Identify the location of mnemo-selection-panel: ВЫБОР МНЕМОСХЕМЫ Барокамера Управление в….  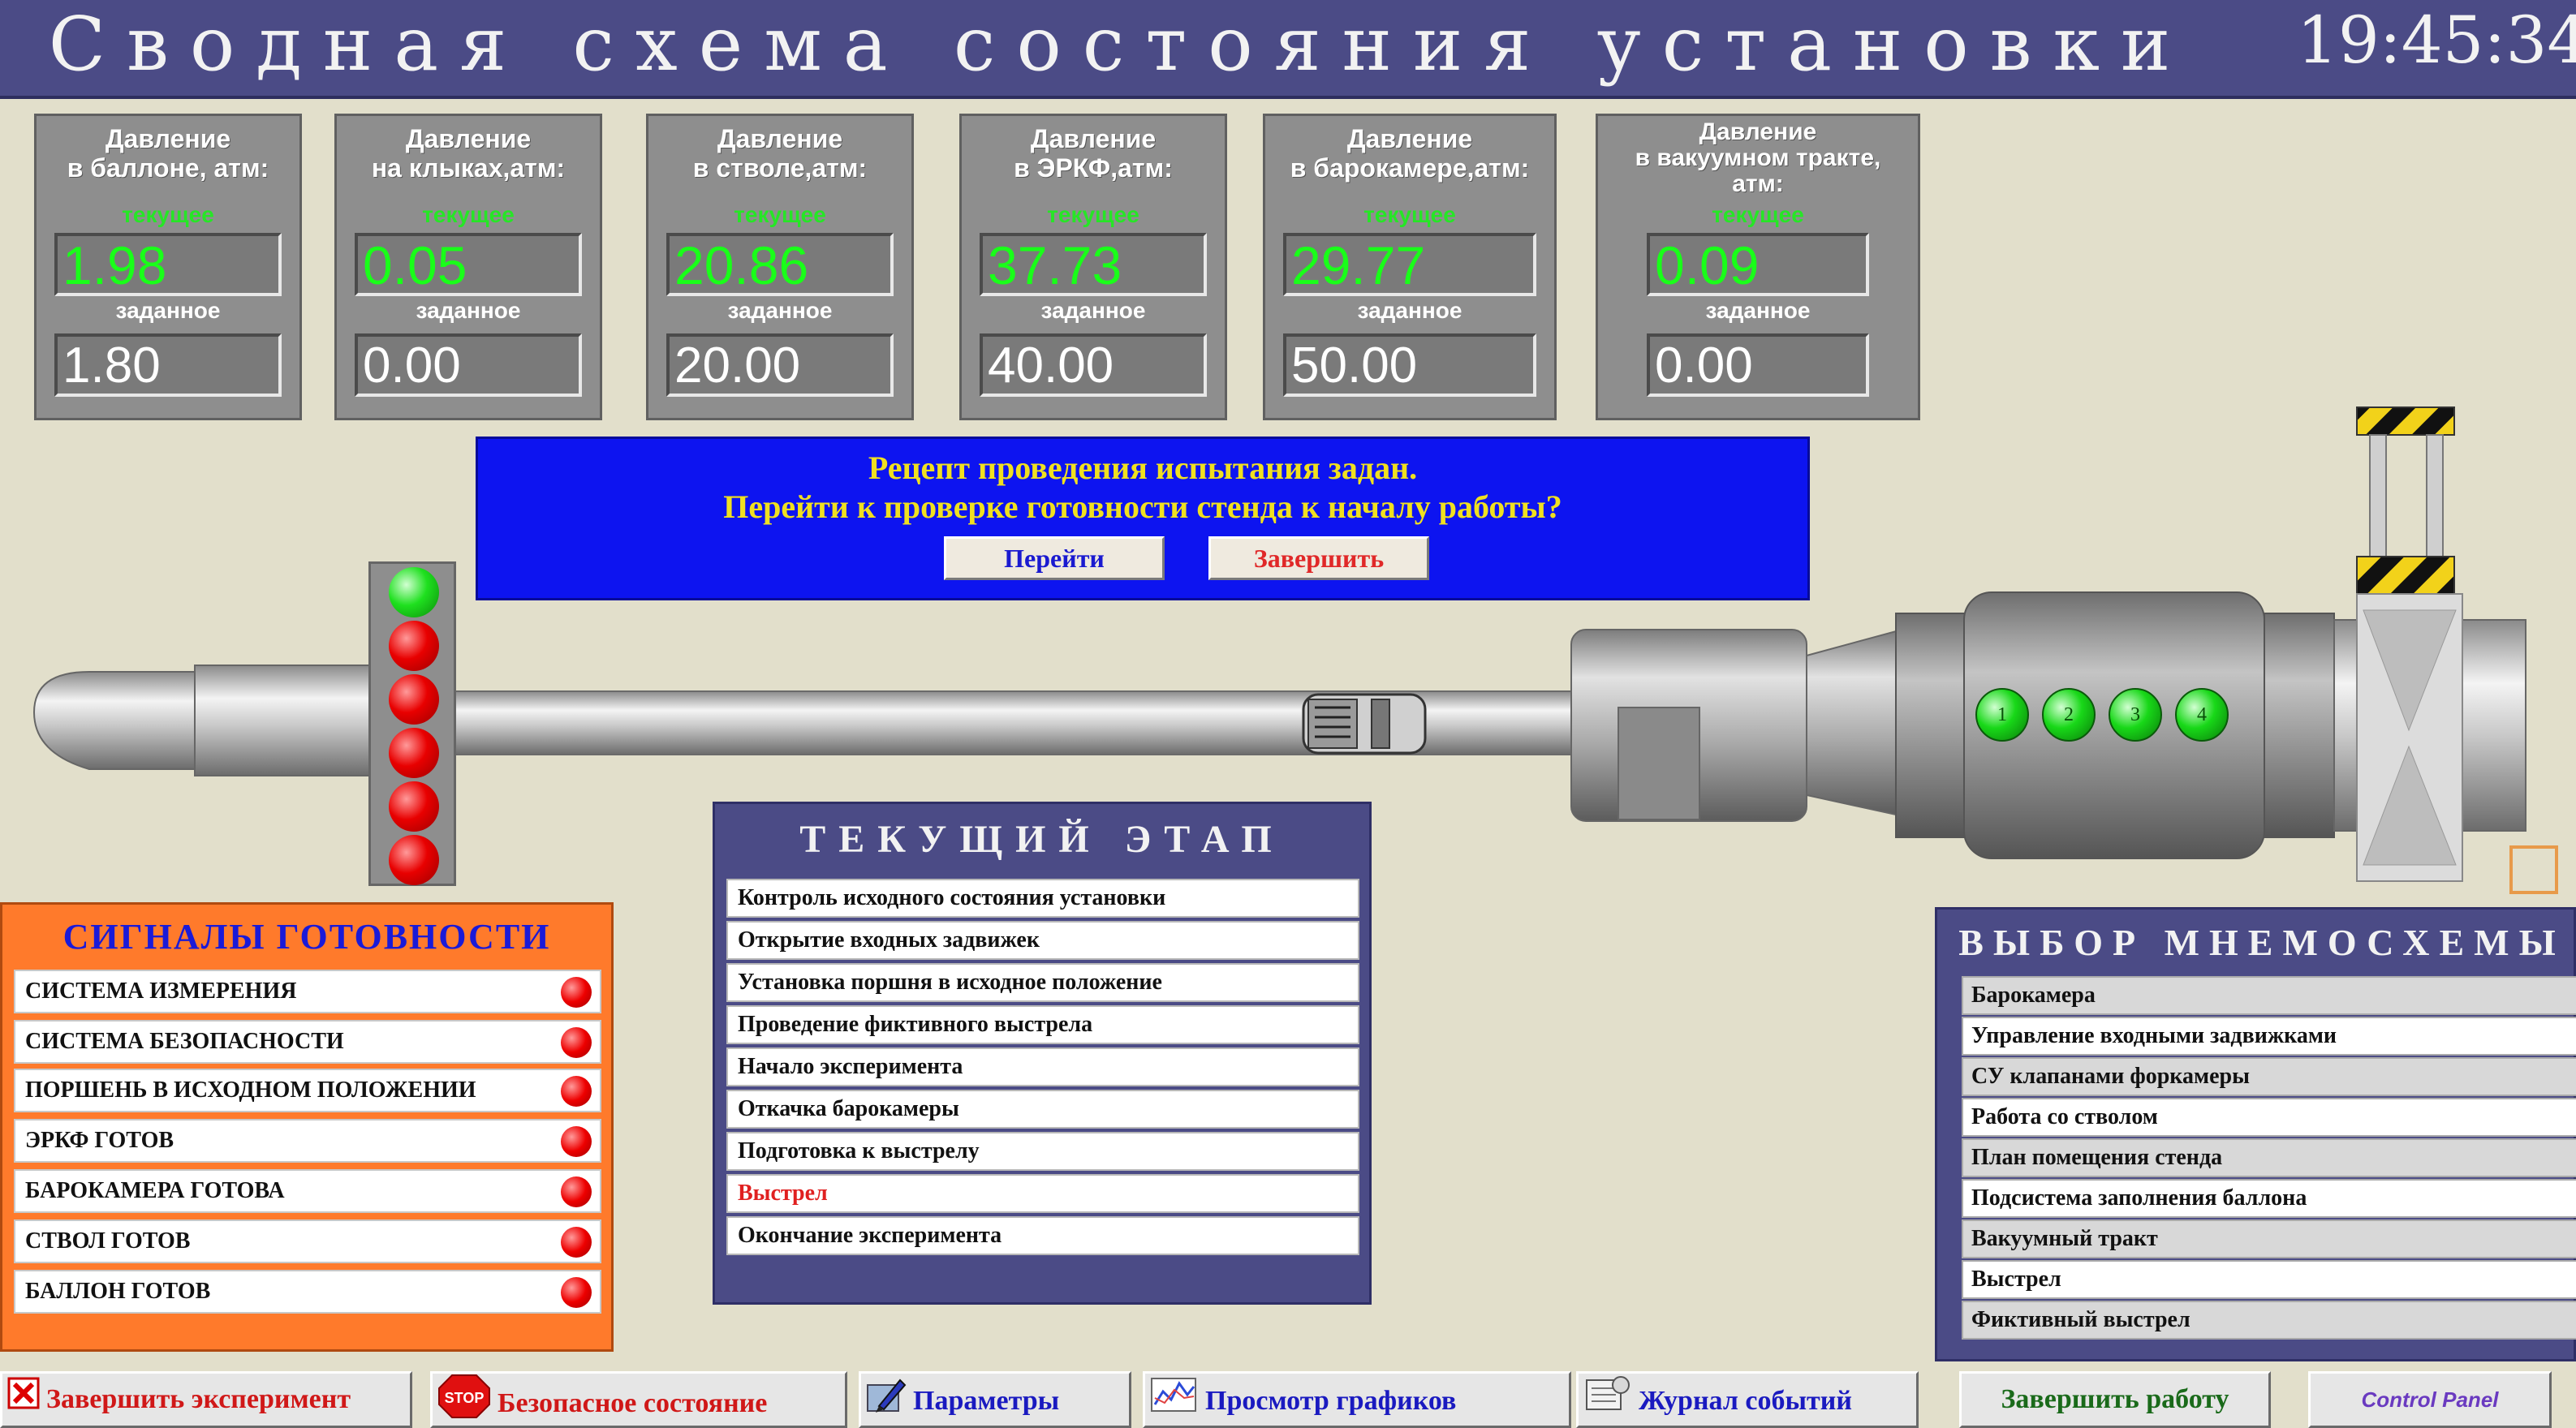
(2255, 1134).